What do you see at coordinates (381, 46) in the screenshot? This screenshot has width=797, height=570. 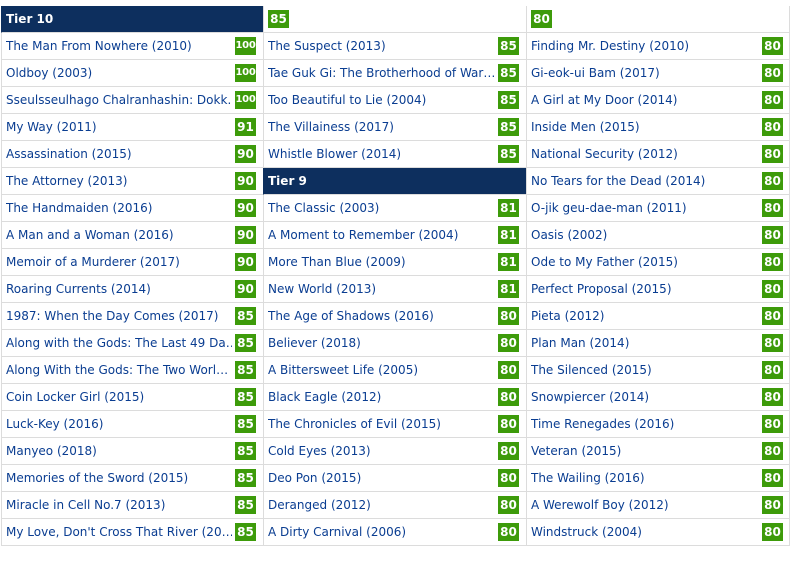 I see `movie-title-link: The Suspect (2013)` at bounding box center [381, 46].